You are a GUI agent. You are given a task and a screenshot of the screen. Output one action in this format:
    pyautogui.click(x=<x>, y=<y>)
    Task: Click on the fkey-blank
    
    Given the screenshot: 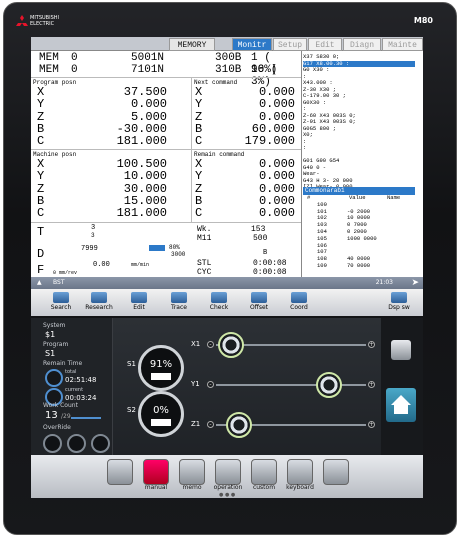 What is the action you would take?
    pyautogui.click(x=339, y=302)
    